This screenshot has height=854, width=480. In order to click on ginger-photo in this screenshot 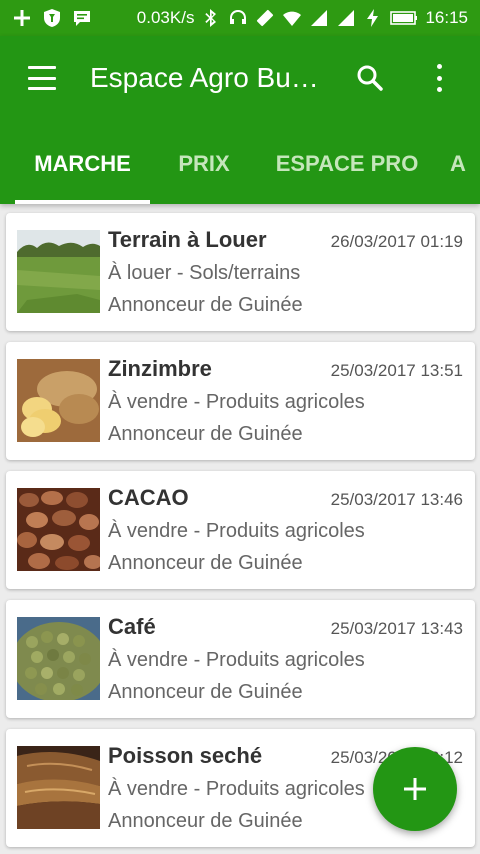, I will do `click(58, 400)`.